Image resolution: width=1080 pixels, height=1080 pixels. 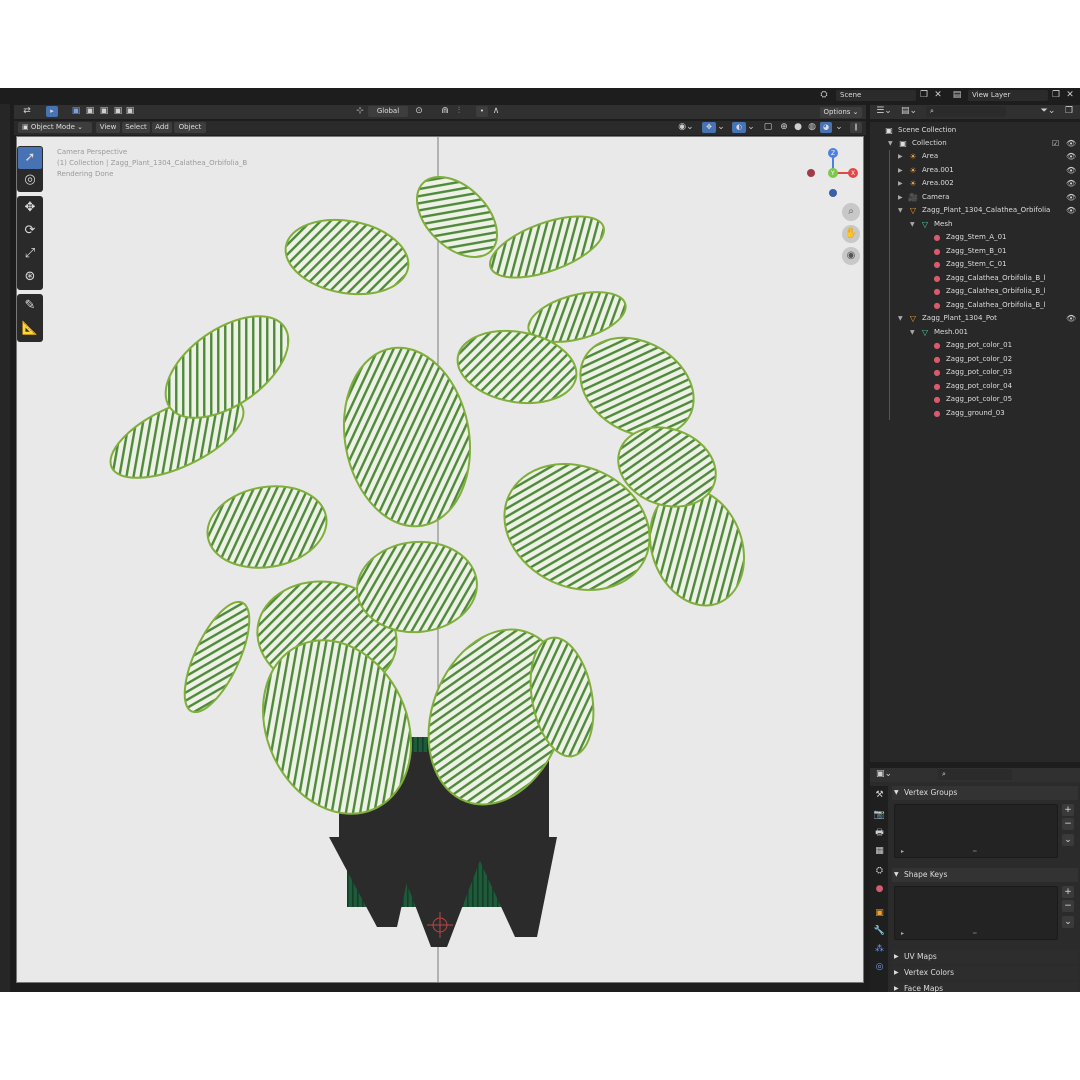 I want to click on display-mode-icon: ▤⌄, so click(x=909, y=111).